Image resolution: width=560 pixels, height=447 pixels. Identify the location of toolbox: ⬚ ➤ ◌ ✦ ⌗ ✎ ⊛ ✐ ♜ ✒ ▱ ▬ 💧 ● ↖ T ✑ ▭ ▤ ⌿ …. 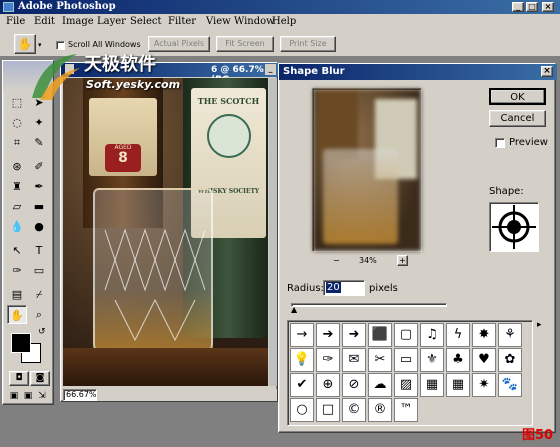
(28, 232).